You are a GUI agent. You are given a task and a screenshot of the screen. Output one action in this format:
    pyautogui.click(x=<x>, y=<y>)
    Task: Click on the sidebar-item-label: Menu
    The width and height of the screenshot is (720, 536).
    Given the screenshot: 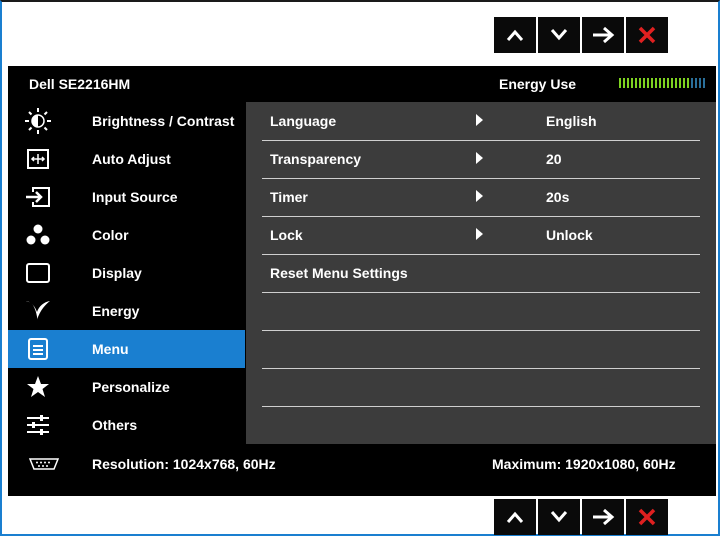 What is the action you would take?
    pyautogui.click(x=110, y=349)
    